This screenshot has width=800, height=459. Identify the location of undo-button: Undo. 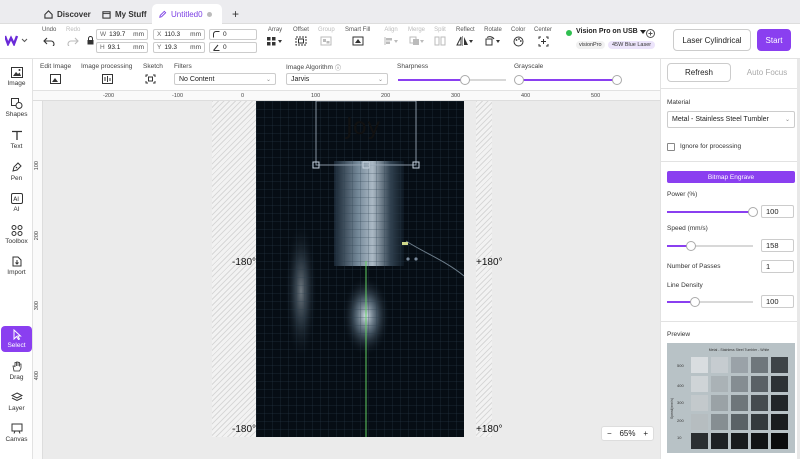
(49, 36).